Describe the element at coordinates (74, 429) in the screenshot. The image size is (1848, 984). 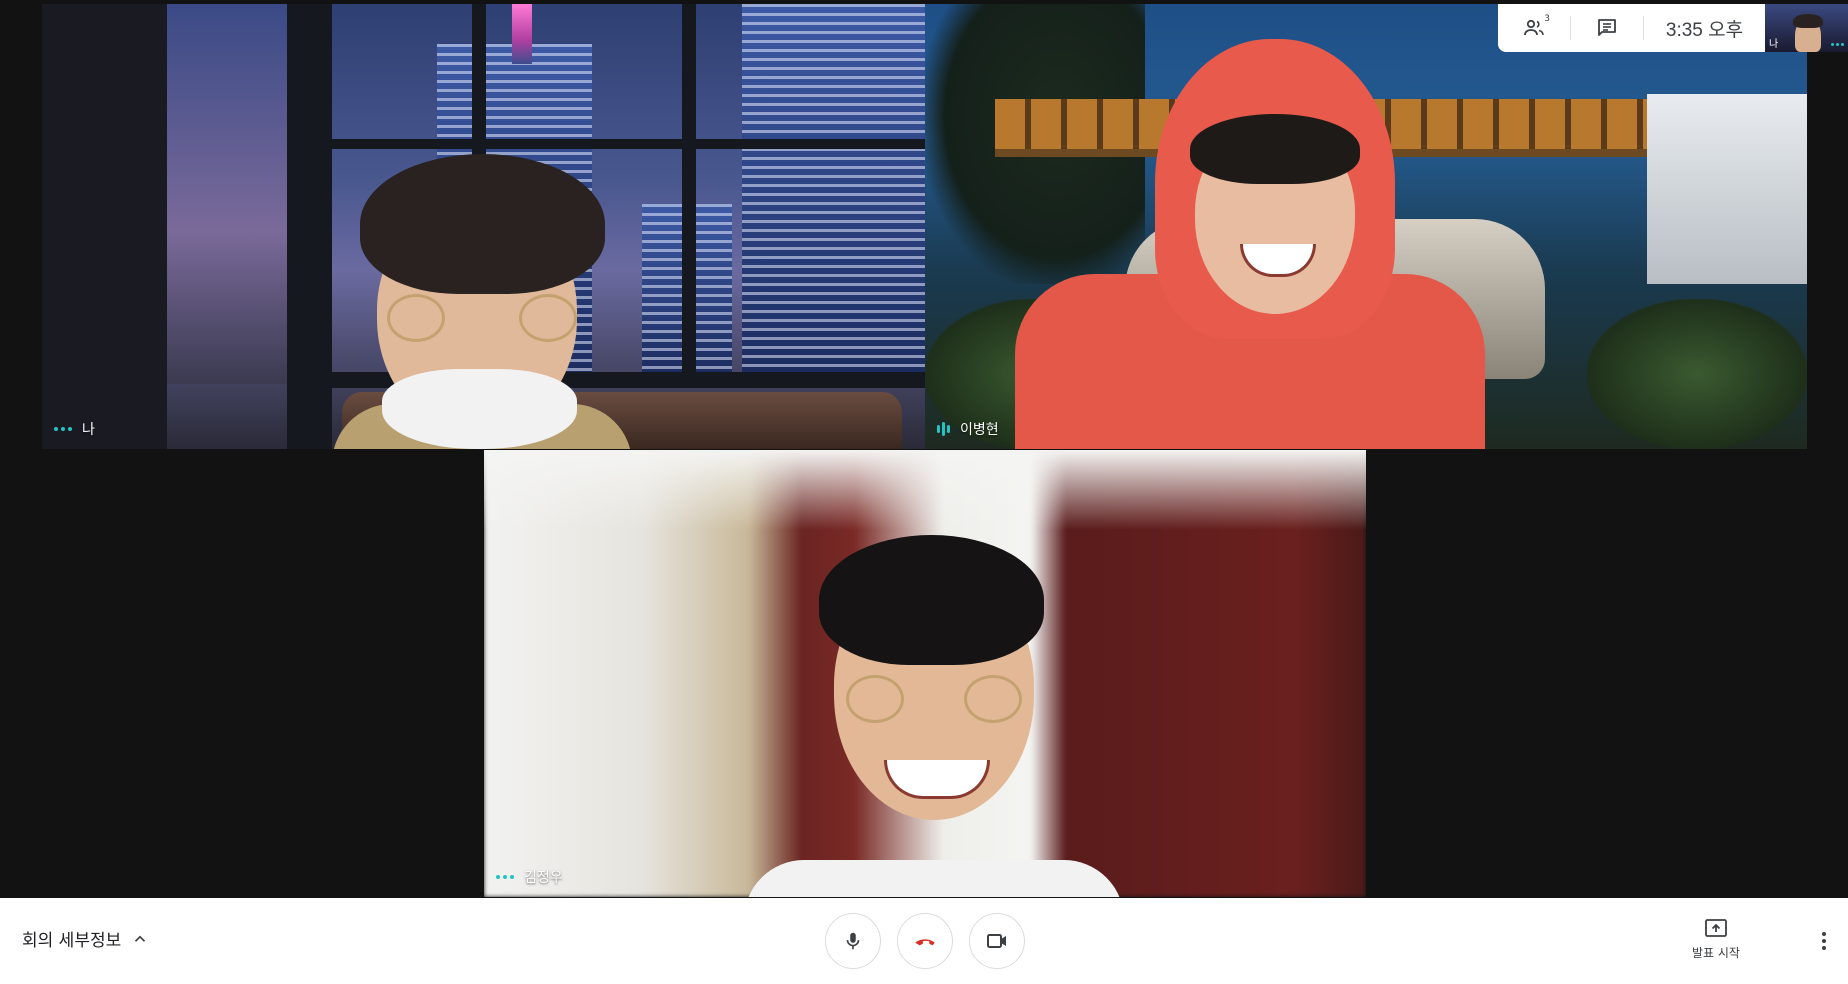
I see `participant-name-me: 나` at that location.